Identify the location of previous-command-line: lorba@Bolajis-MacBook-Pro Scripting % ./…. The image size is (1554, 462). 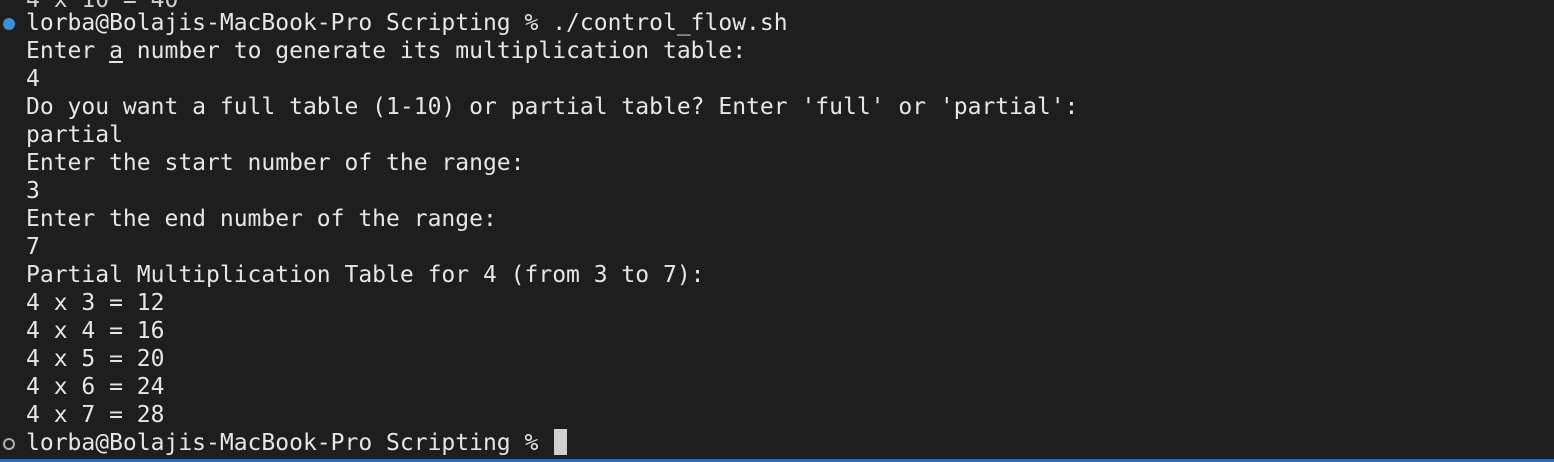
(407, 23).